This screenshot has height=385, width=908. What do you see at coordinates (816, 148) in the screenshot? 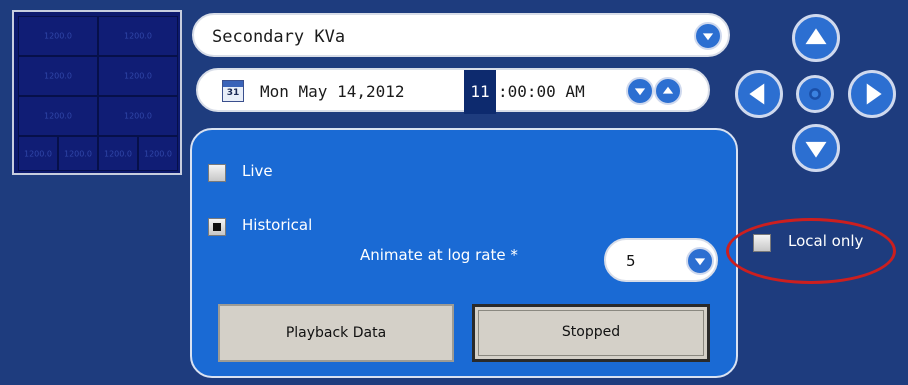
I see `arrow-down-icon` at bounding box center [816, 148].